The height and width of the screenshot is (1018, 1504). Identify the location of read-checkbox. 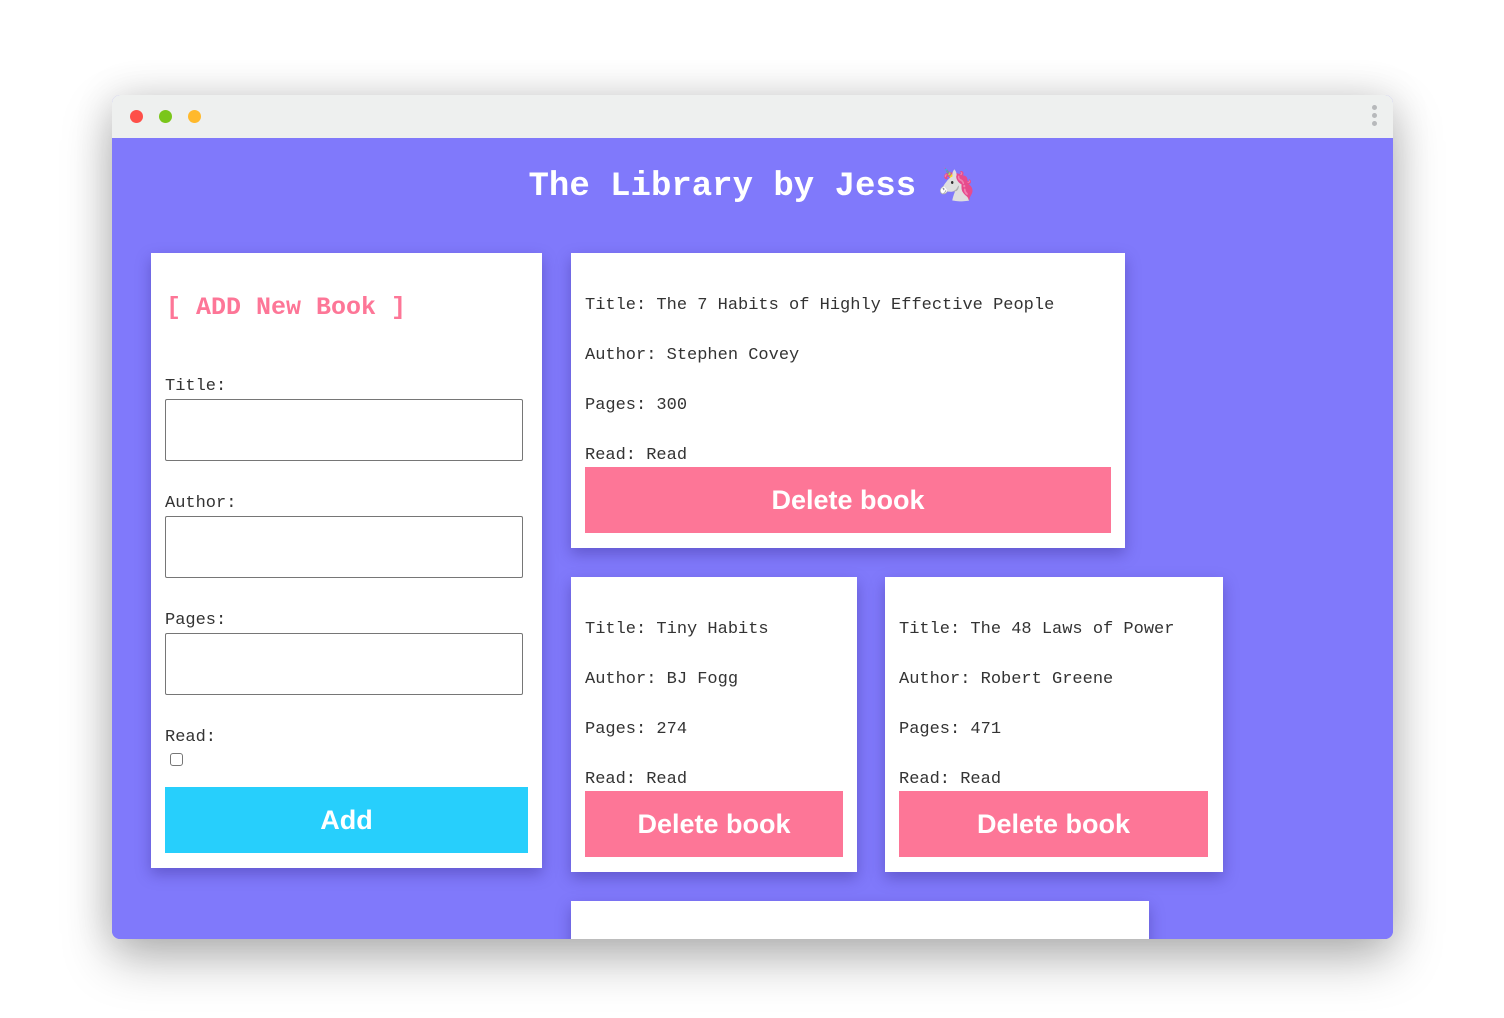
(176, 759).